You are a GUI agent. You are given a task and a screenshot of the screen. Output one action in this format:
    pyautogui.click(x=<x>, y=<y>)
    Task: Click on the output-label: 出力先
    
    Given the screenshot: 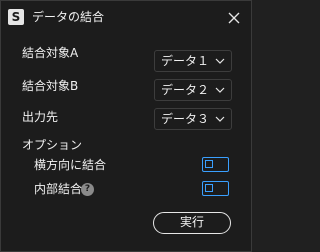 What is the action you would take?
    pyautogui.click(x=40, y=117)
    